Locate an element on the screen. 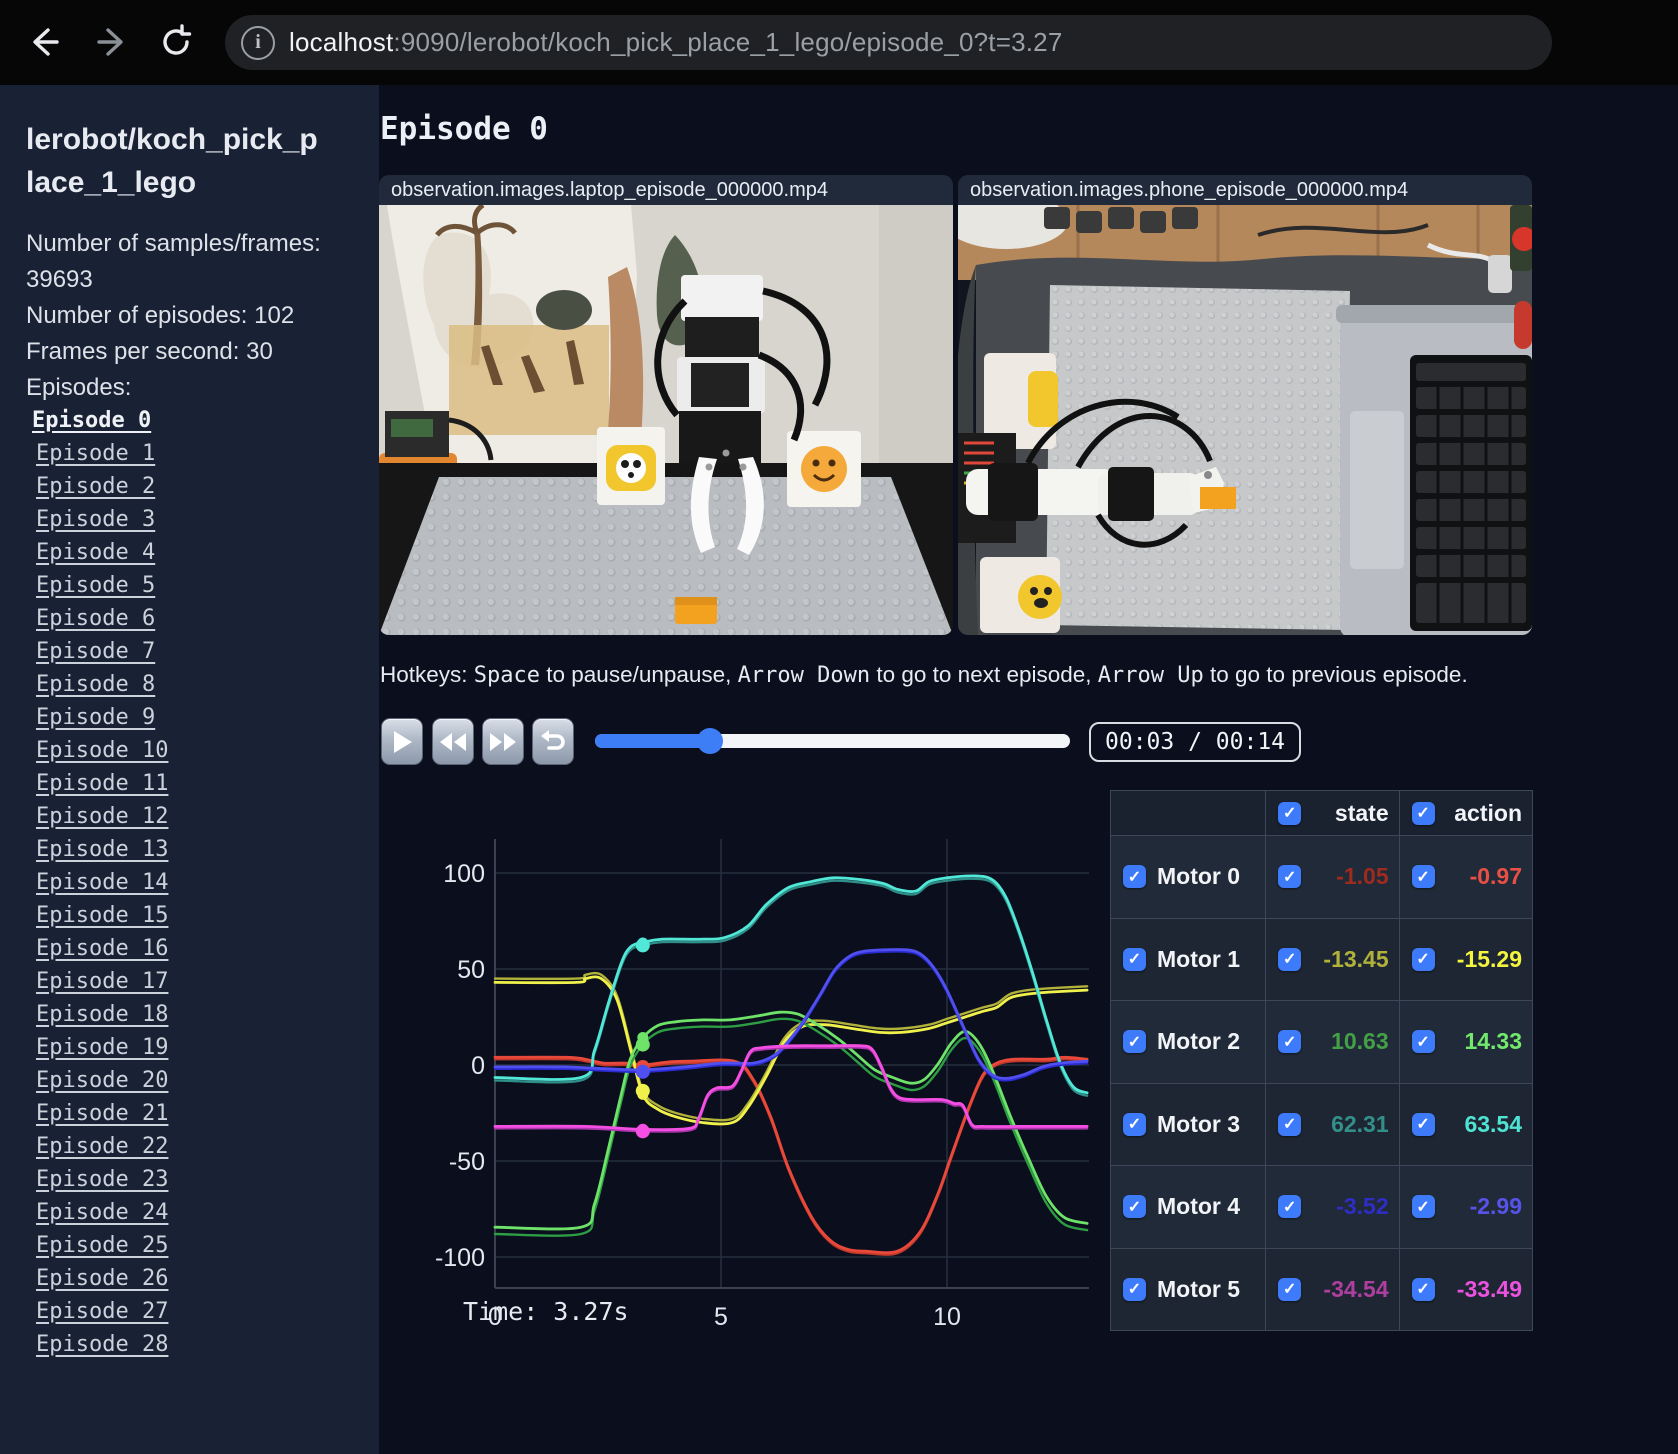 This screenshot has width=1678, height=1454. sidebar-episode-link: Episode 14 is located at coordinates (102, 882).